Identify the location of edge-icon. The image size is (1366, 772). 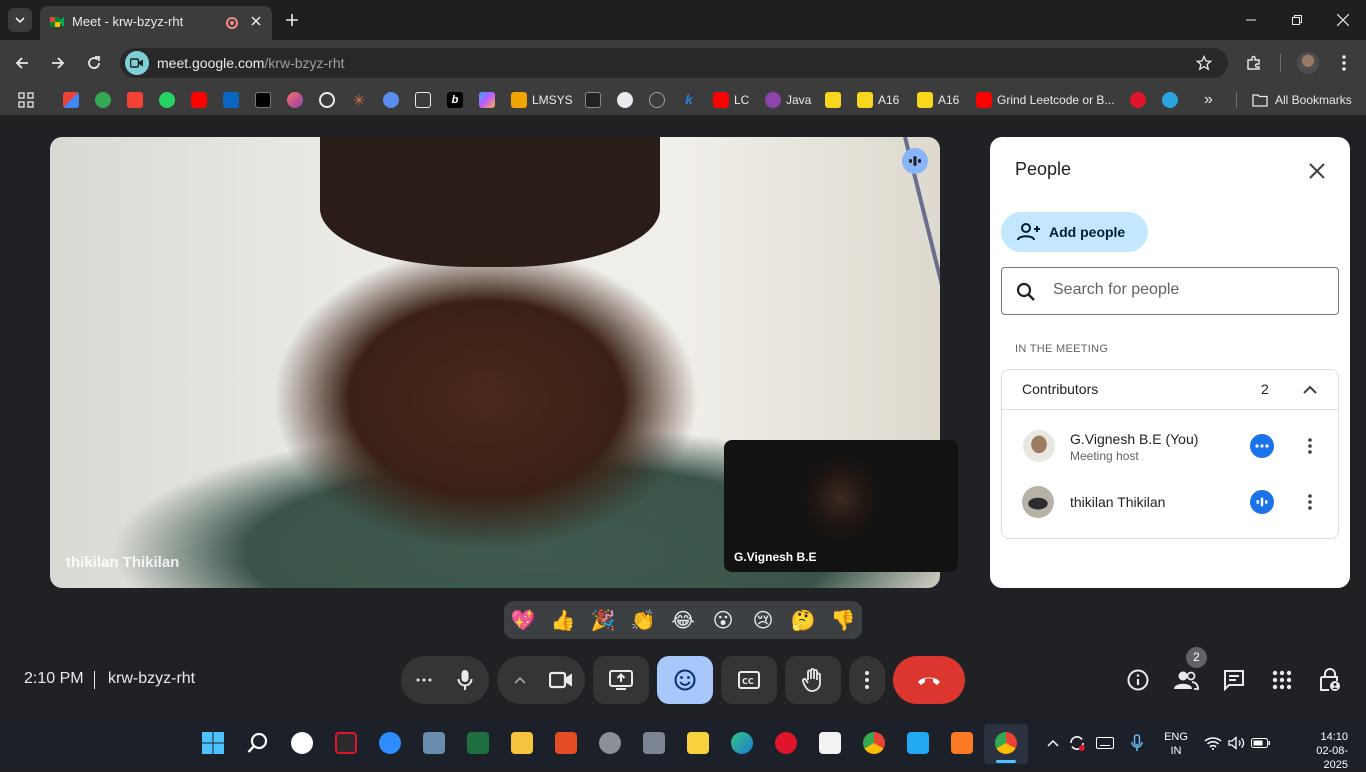
(742, 743).